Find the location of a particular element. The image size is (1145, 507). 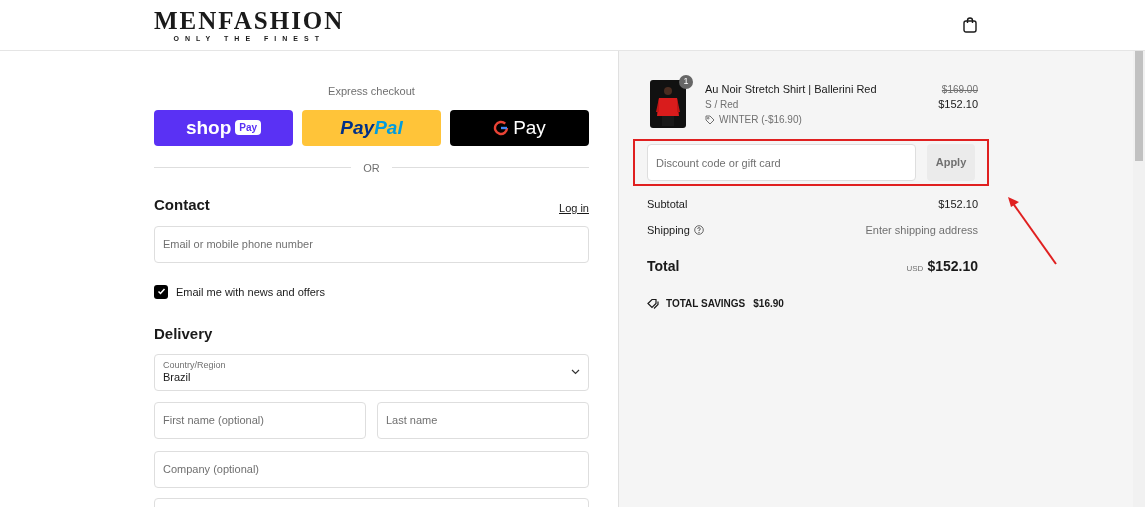

first-name-field: First name (optional) is located at coordinates (260, 420).